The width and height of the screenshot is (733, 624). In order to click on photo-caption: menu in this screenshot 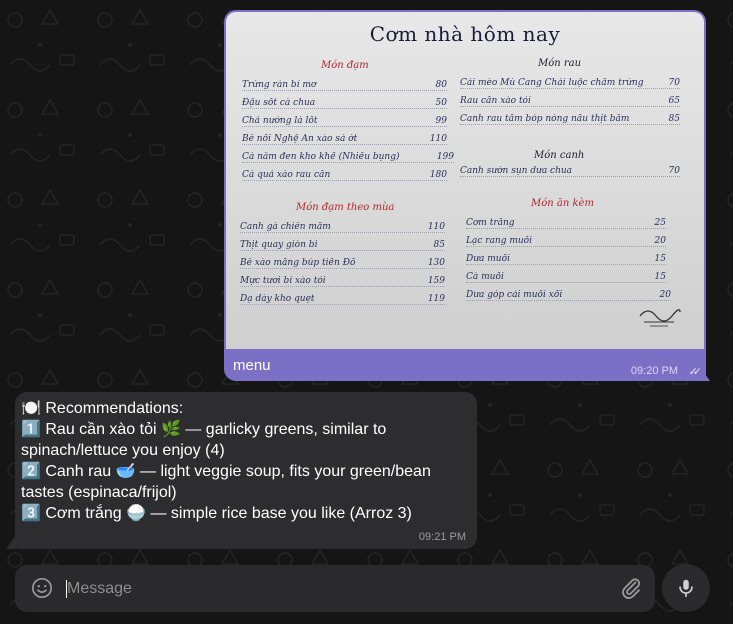, I will do `click(252, 365)`.